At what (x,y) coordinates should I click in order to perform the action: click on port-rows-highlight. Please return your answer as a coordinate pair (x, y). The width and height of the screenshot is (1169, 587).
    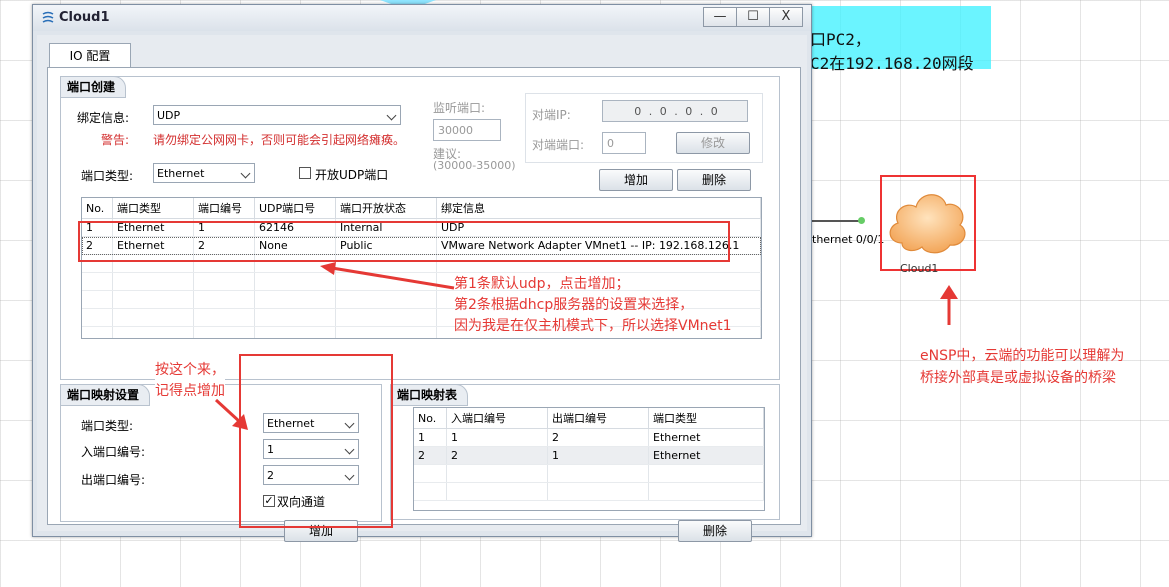
    Looking at the image, I should click on (404, 241).